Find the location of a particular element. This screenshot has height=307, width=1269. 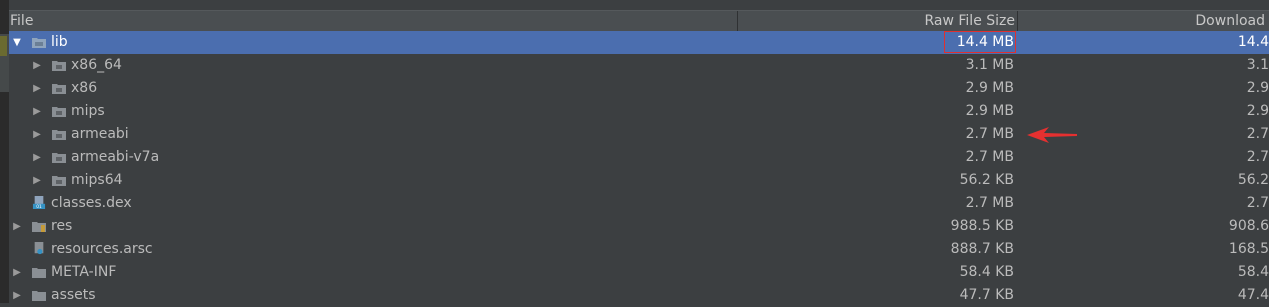

row-name: lib is located at coordinates (59, 42).